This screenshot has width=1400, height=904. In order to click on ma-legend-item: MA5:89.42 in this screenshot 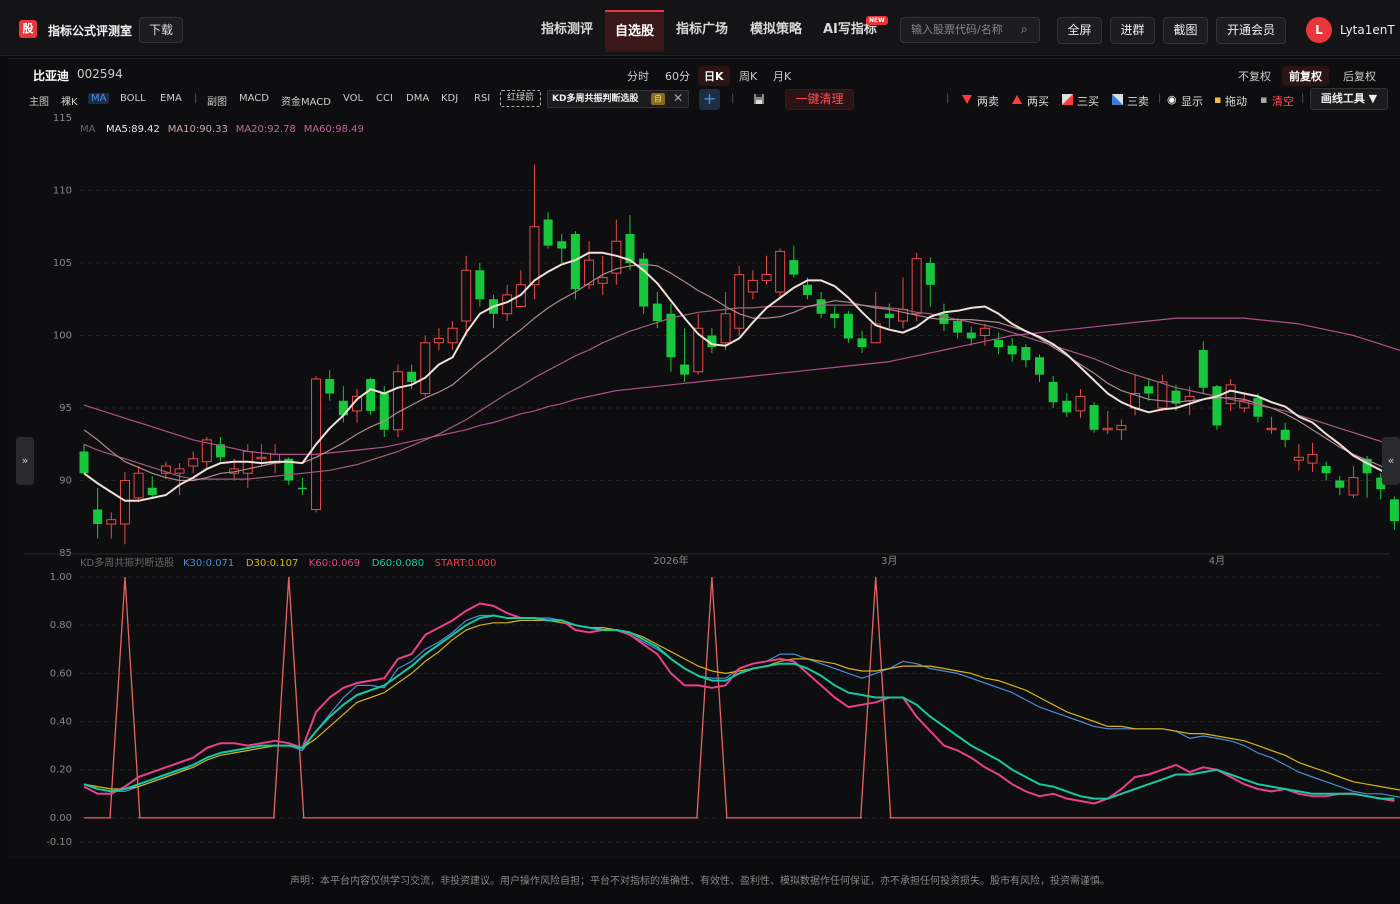, I will do `click(133, 129)`.